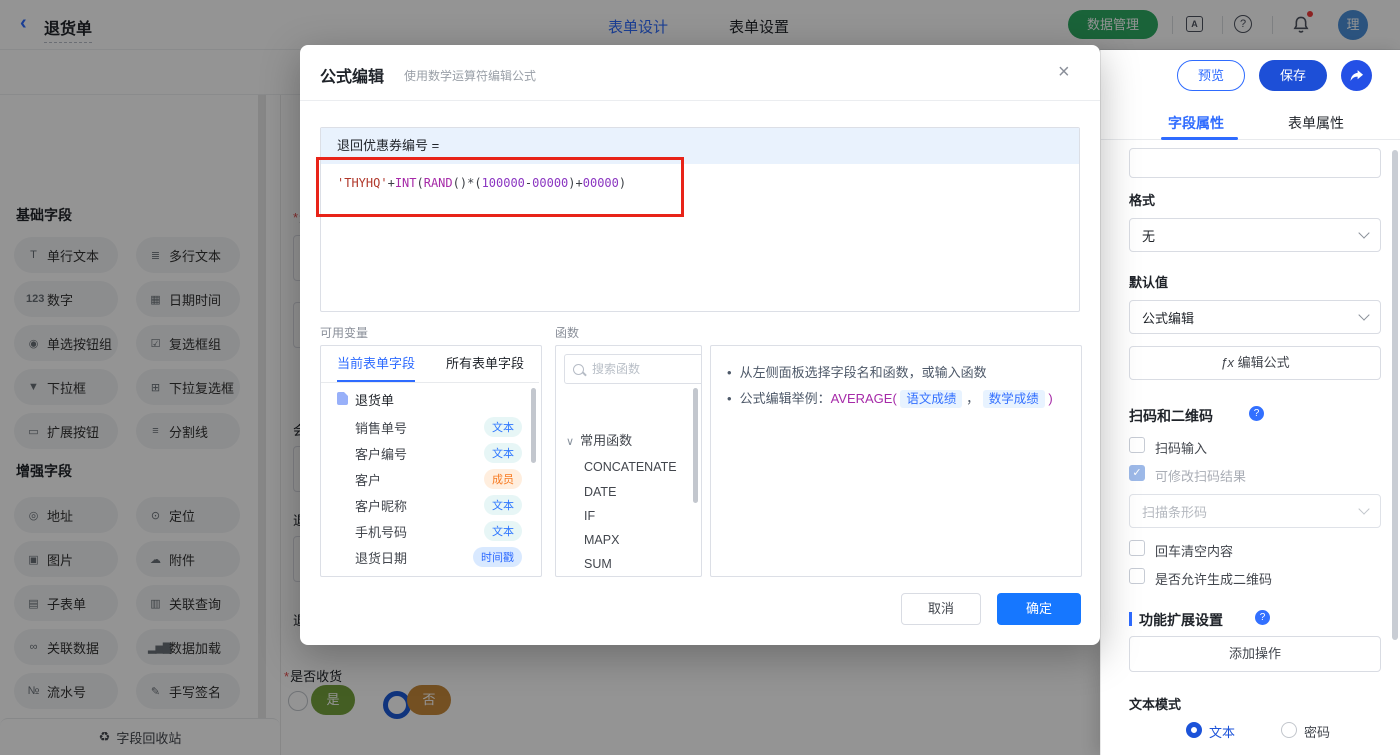 The image size is (1400, 755). I want to click on save-button: 保存, so click(1293, 75).